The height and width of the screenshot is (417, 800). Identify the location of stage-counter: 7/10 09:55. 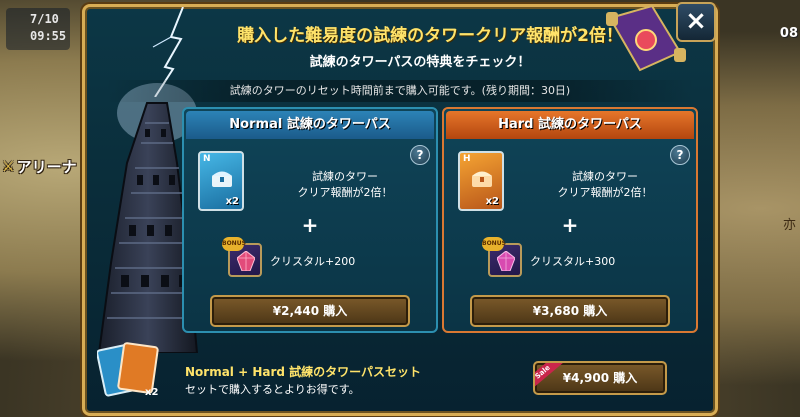
(38, 29).